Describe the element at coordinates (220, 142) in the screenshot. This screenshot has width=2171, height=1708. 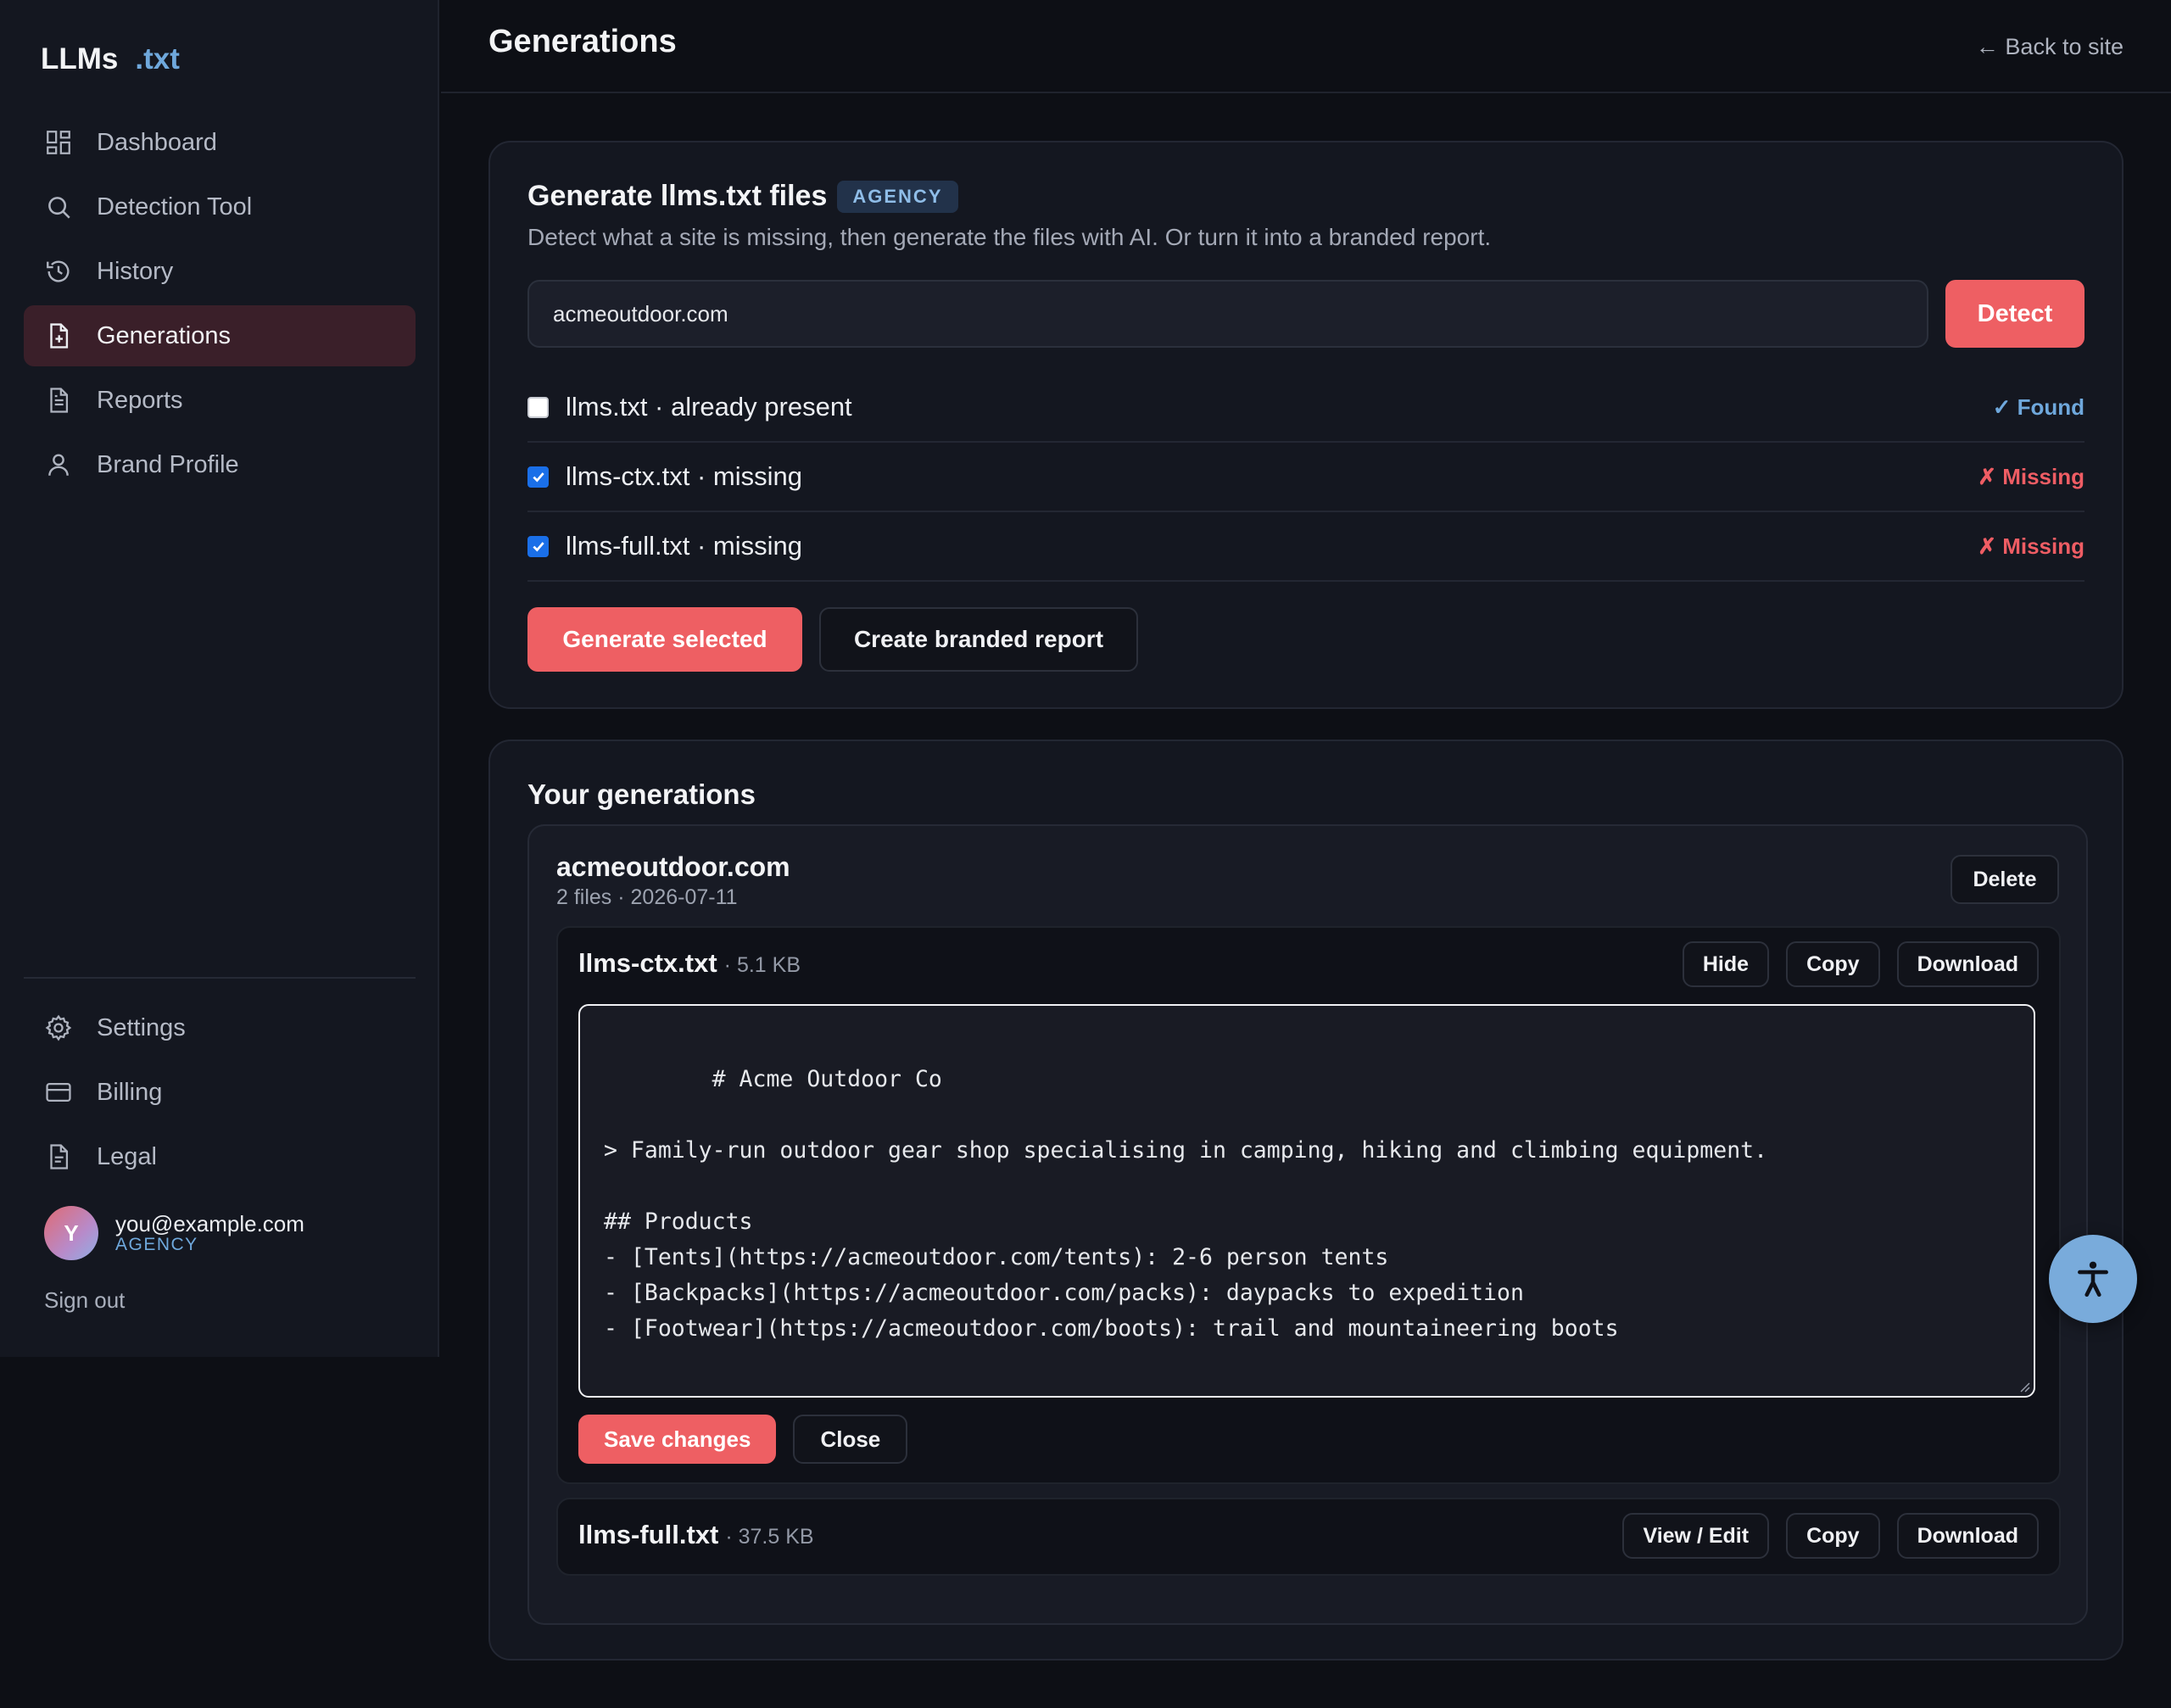
I see `sidebar-item-dashboard: Dashboard` at that location.